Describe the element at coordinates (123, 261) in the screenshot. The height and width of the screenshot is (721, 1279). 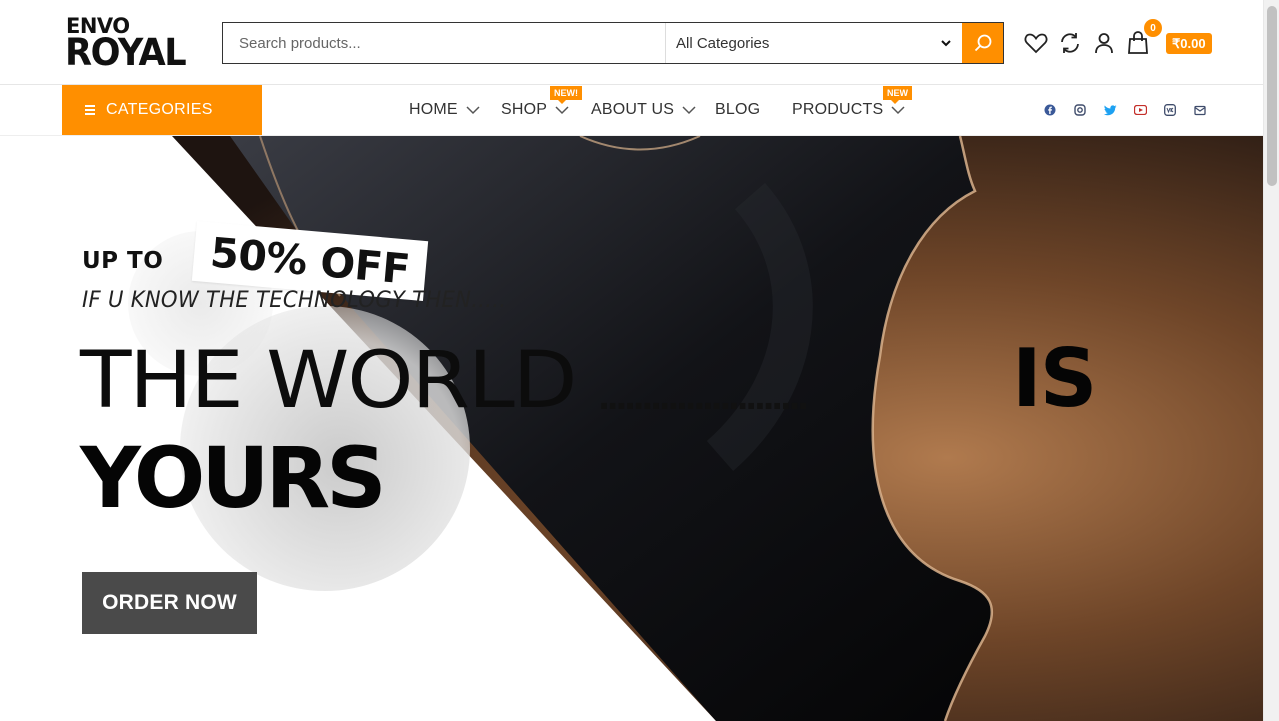
I see `hero-up-to: UP TO` at that location.